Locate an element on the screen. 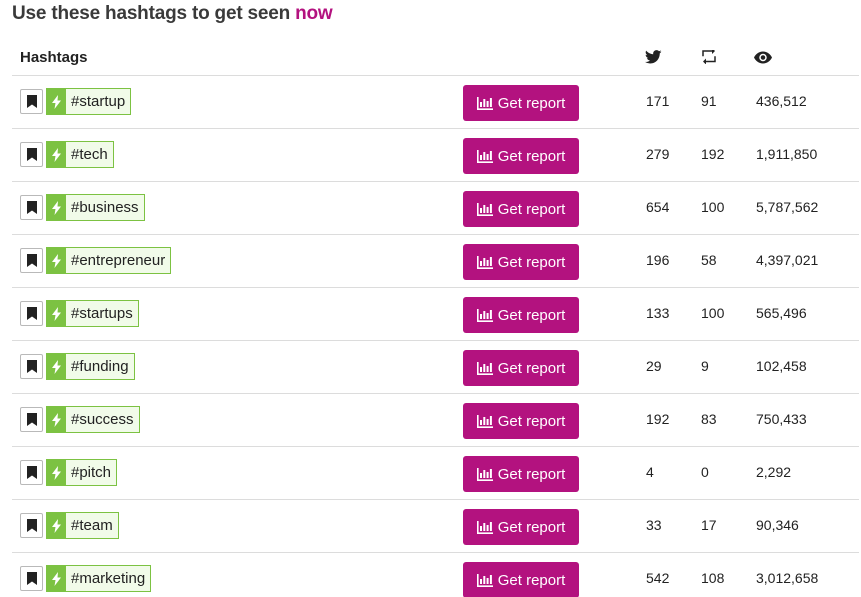 The width and height of the screenshot is (861, 597). hashtag-label: #startups is located at coordinates (102, 313).